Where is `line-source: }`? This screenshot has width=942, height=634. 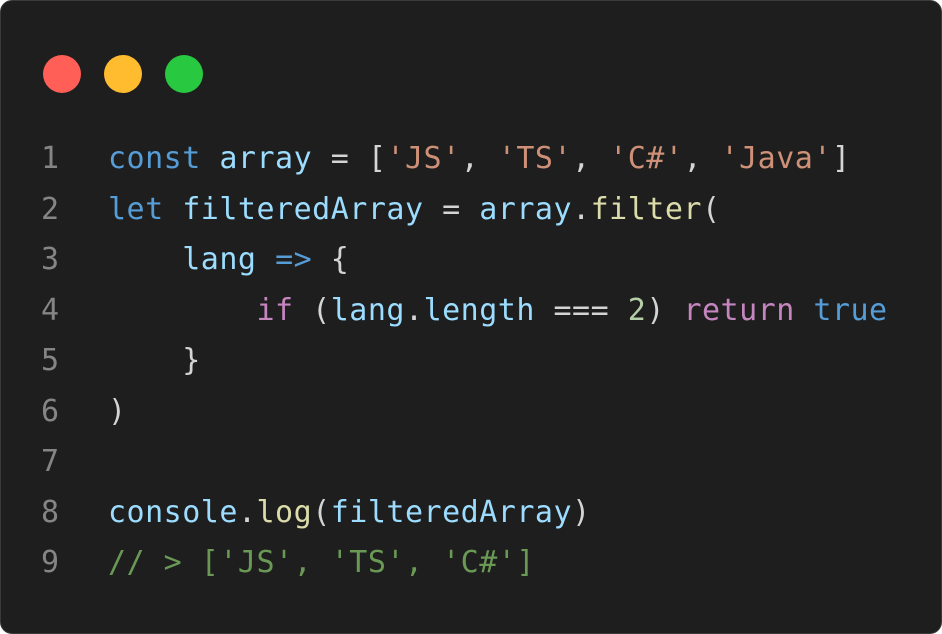 line-source: } is located at coordinates (154, 361).